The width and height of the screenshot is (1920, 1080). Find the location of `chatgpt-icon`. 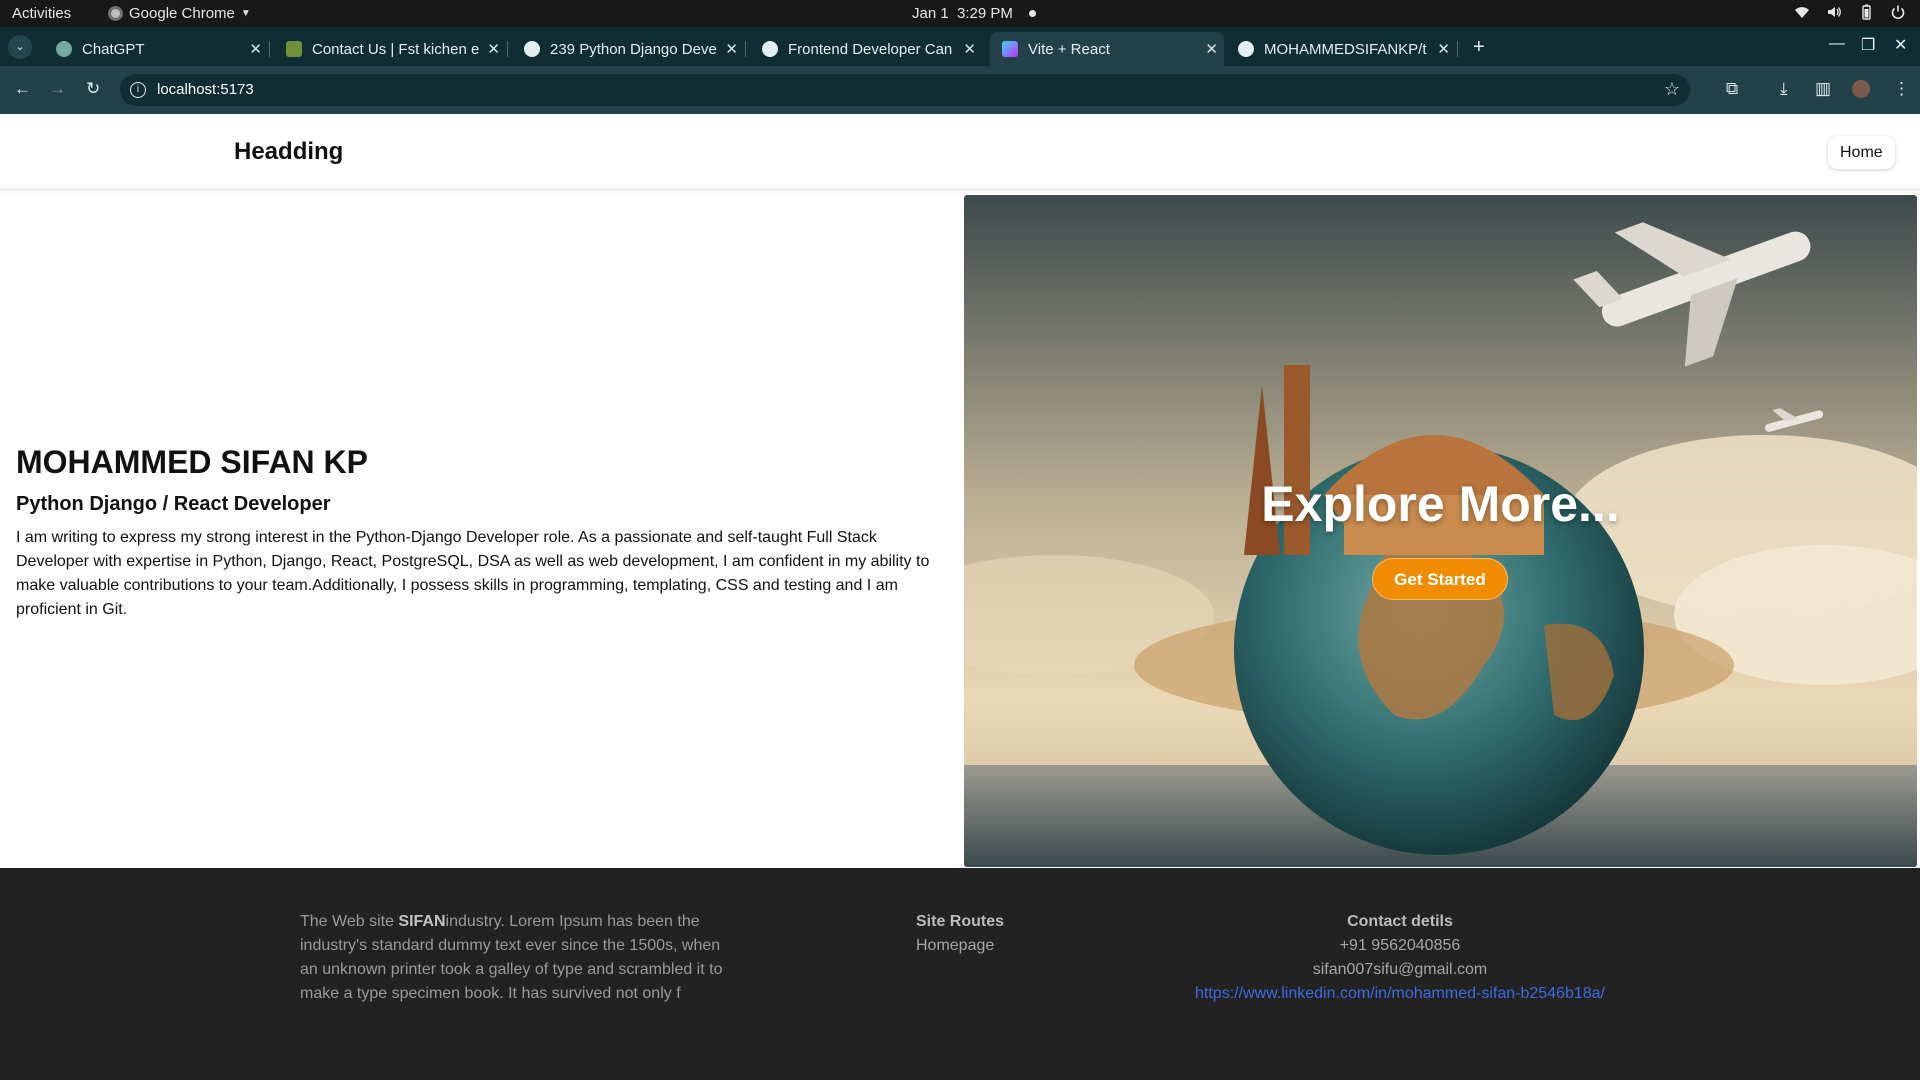

chatgpt-icon is located at coordinates (64, 49).